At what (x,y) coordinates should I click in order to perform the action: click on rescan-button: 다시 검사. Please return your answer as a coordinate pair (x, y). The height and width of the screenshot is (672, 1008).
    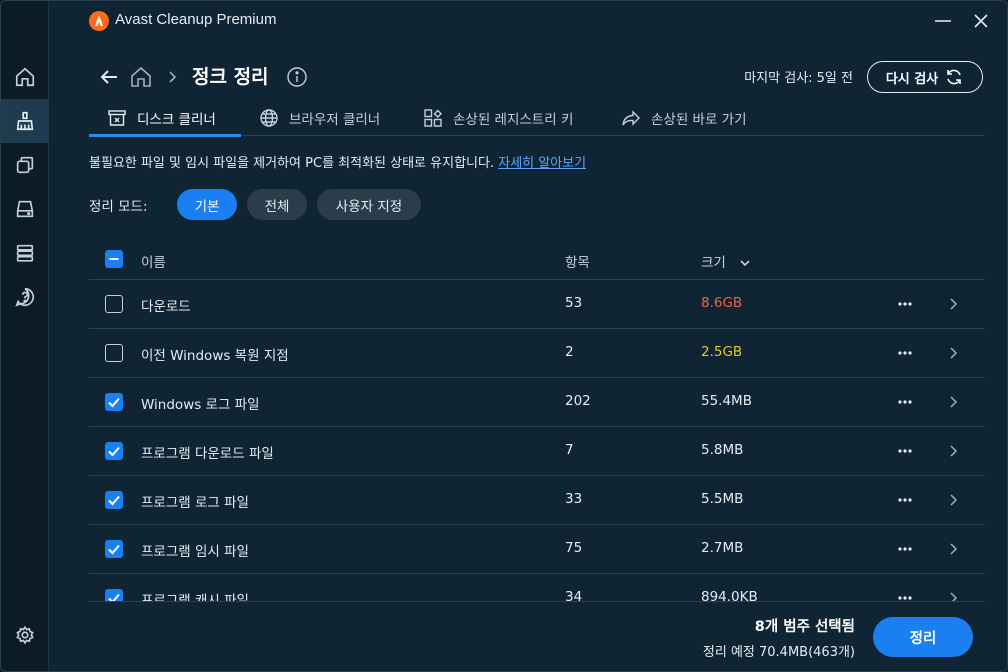
    Looking at the image, I should click on (925, 77).